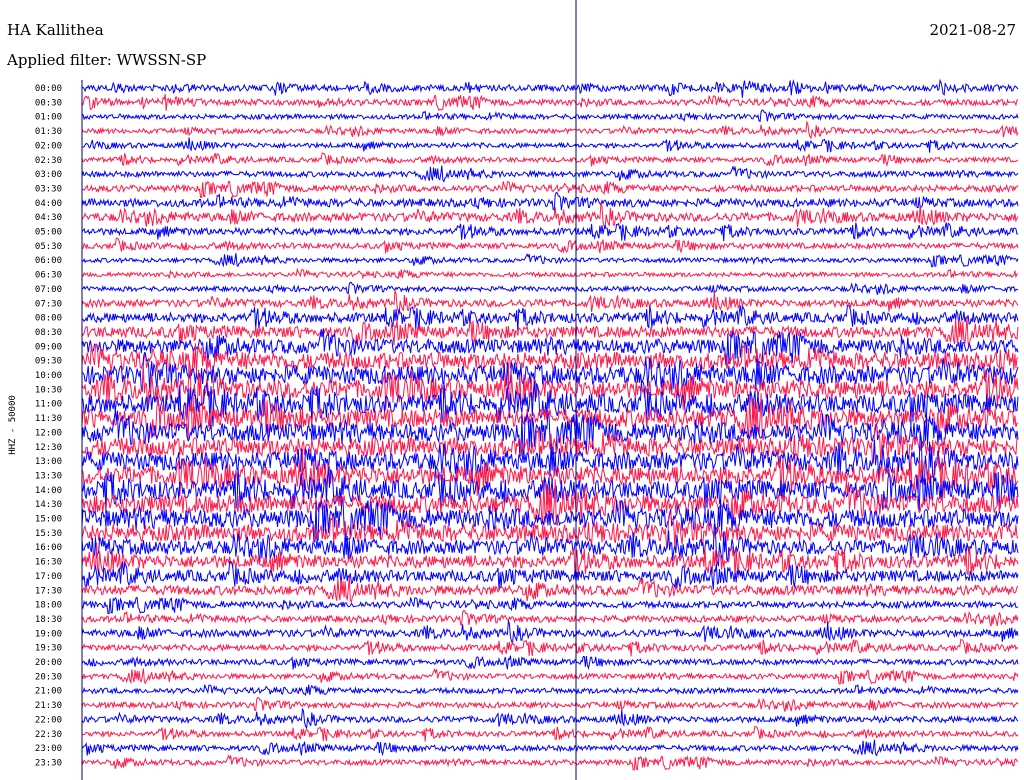 The width and height of the screenshot is (1024, 780). What do you see at coordinates (48, 103) in the screenshot?
I see `time-label: 00:30` at bounding box center [48, 103].